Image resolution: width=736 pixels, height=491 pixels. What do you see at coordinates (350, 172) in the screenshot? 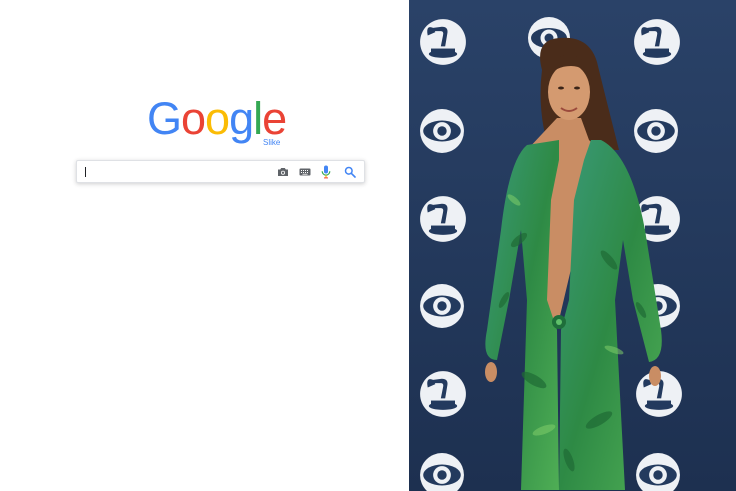
I see `search-icon` at bounding box center [350, 172].